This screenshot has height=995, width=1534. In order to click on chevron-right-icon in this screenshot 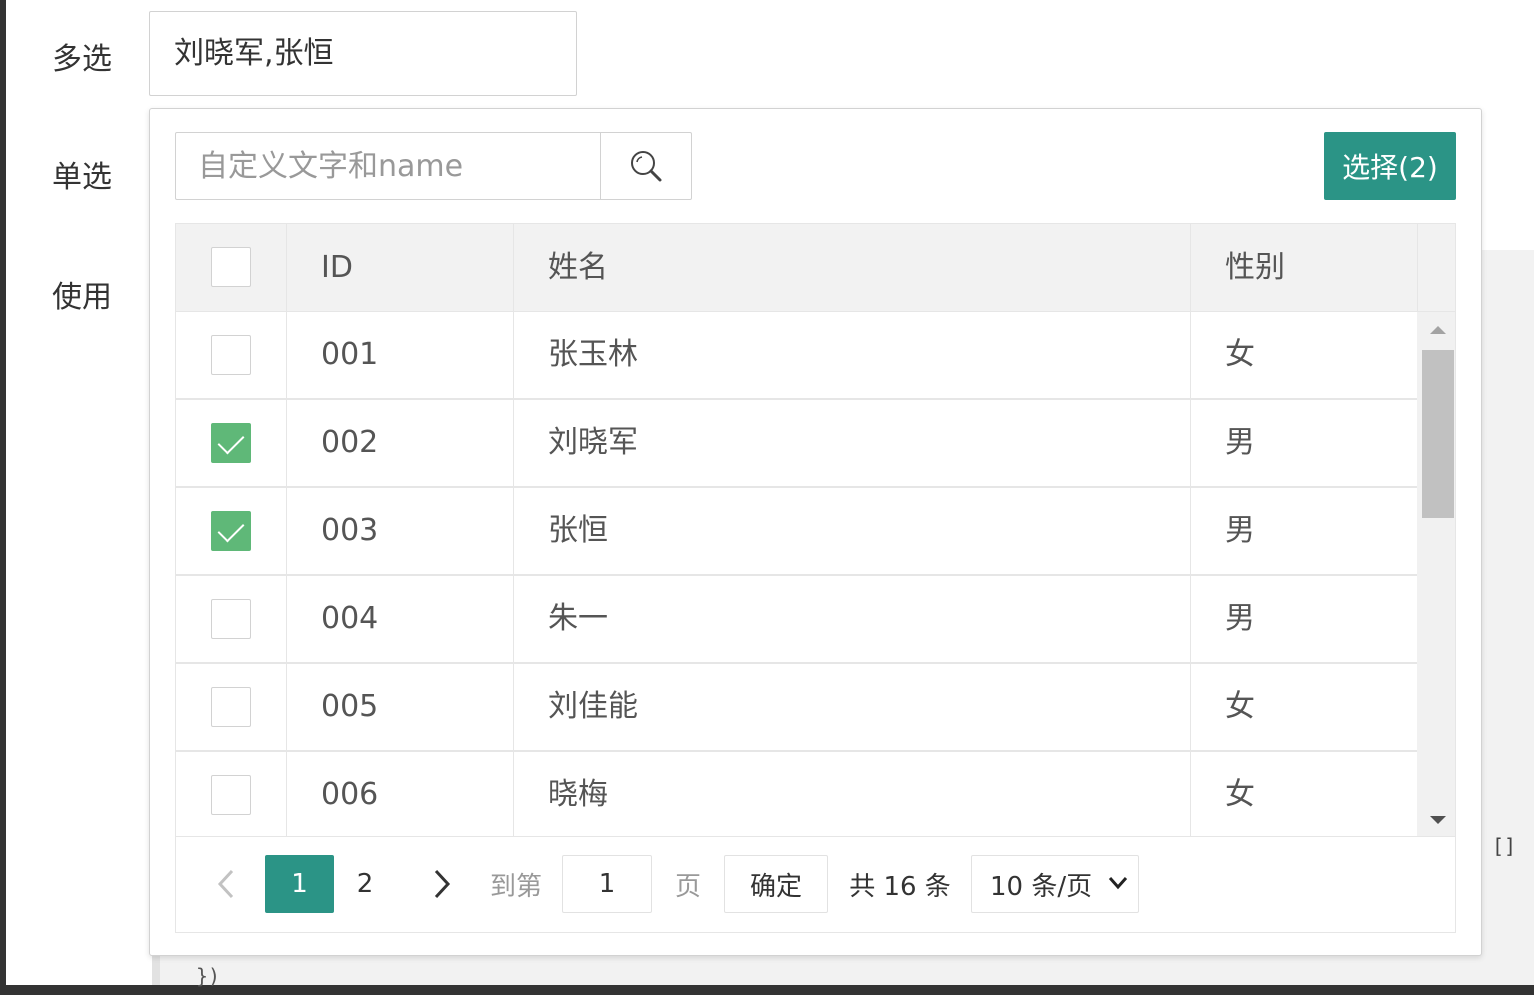, I will do `click(442, 884)`.